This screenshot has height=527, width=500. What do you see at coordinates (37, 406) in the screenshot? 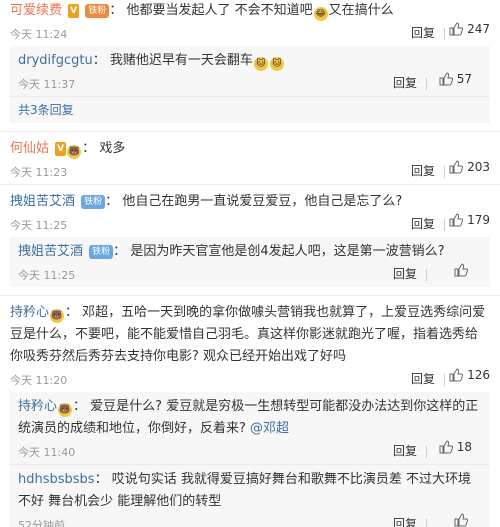
I see `reply-username: 持矜心` at bounding box center [37, 406].